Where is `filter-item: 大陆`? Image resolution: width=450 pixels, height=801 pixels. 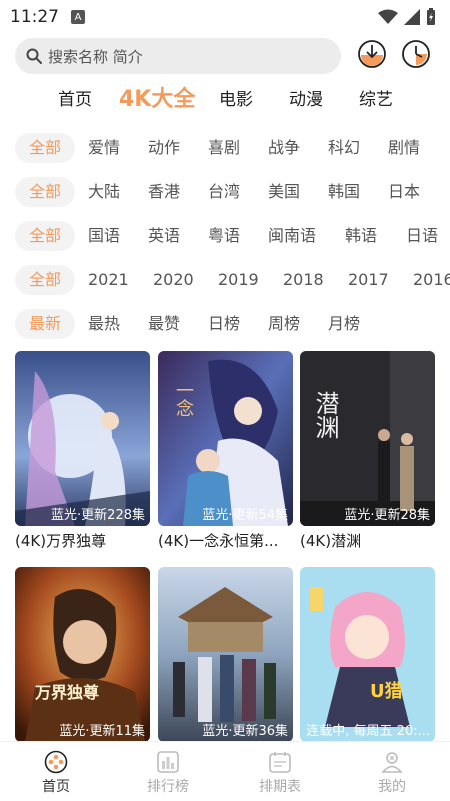
filter-item: 大陆 is located at coordinates (104, 192).